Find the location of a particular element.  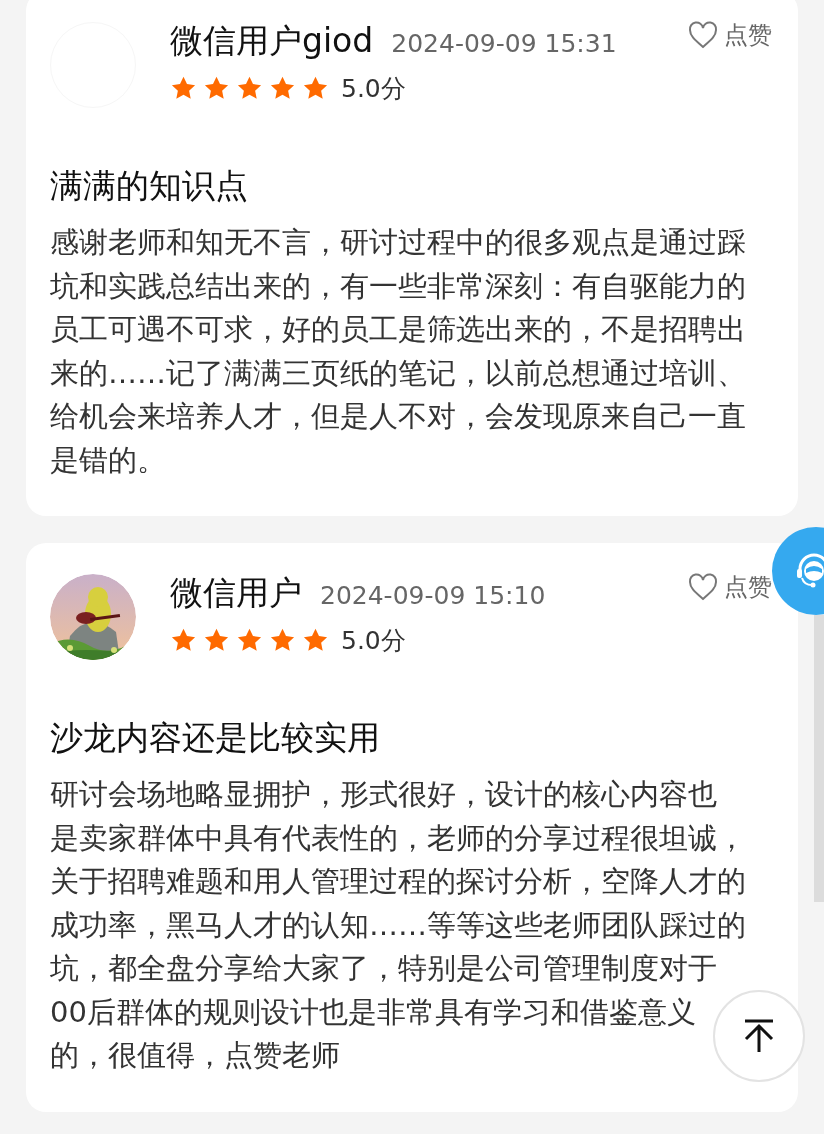

scrollbar is located at coordinates (819, 758).